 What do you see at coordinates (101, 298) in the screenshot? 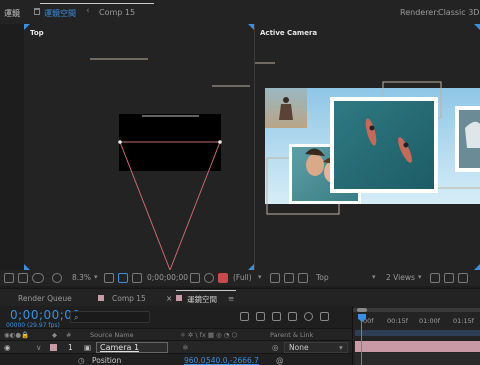
I see `comp-color-swatch` at bounding box center [101, 298].